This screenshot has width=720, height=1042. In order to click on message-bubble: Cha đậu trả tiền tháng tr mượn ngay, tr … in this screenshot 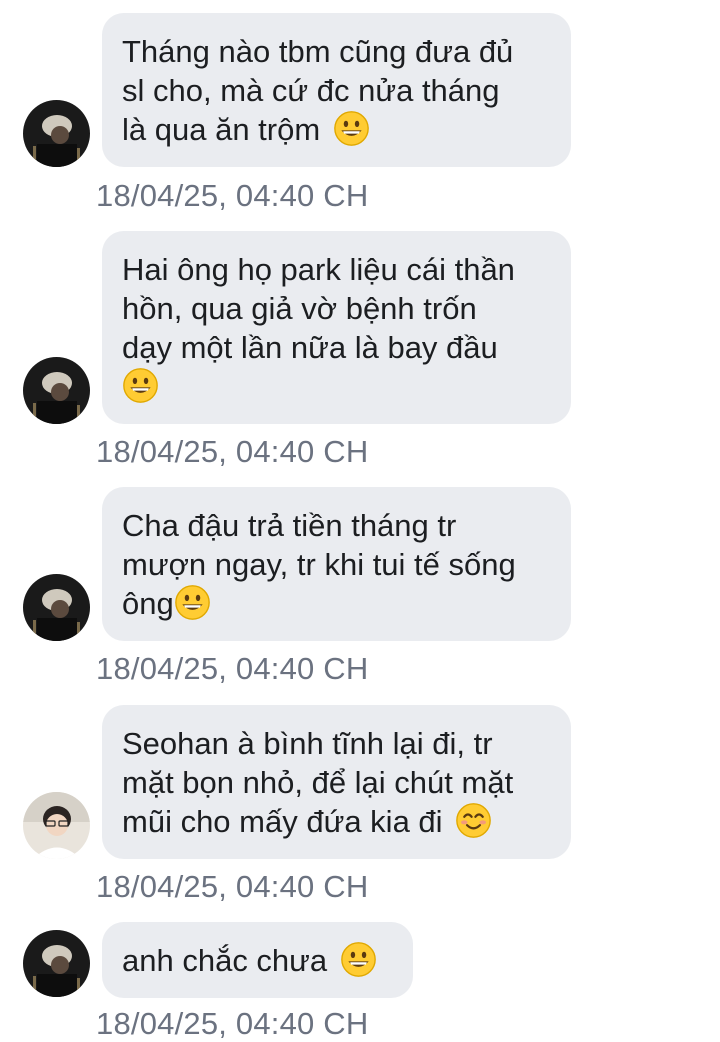, I will do `click(336, 564)`.